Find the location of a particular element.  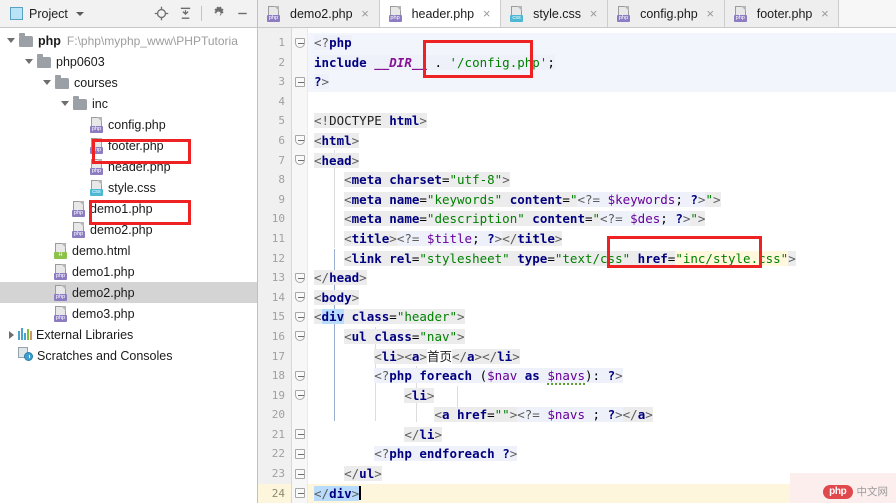

tree-node-courses: courses is located at coordinates (128, 82).